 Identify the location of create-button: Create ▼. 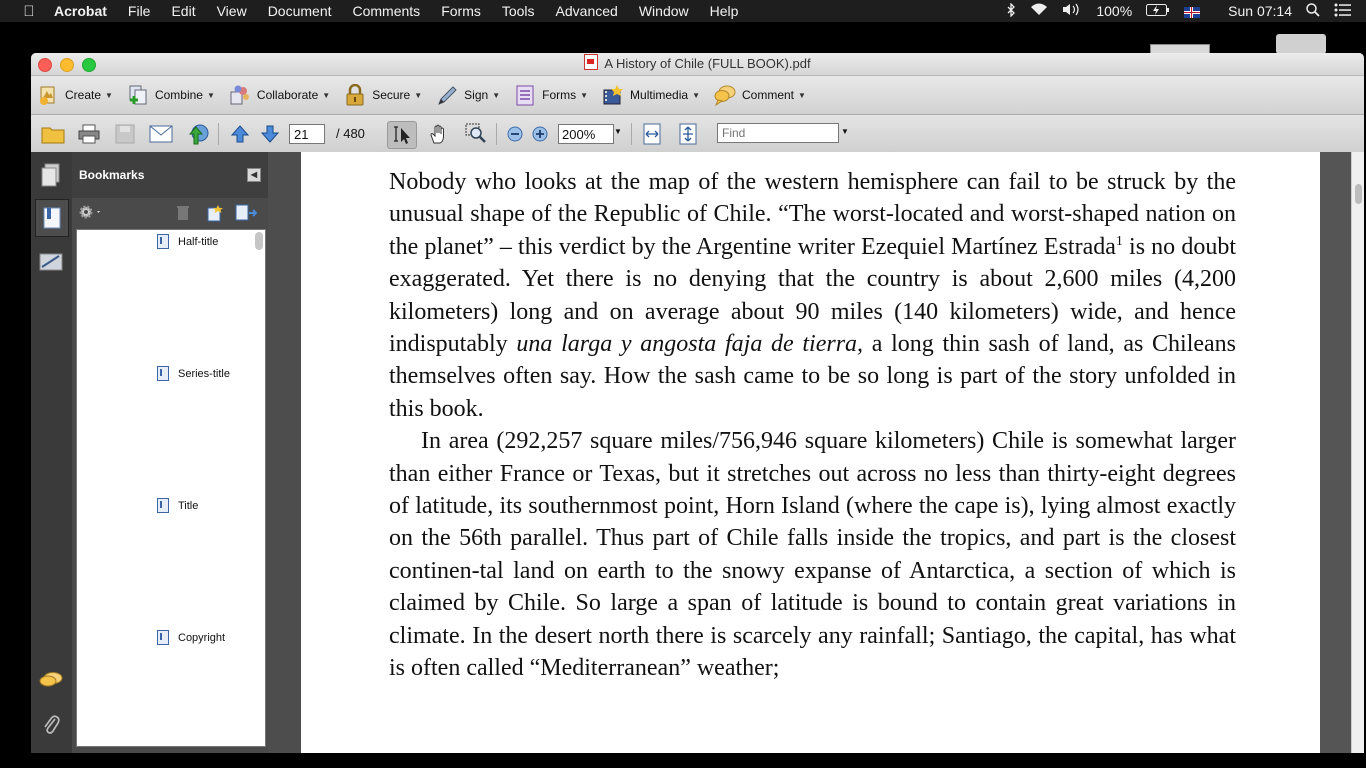
(75, 95).